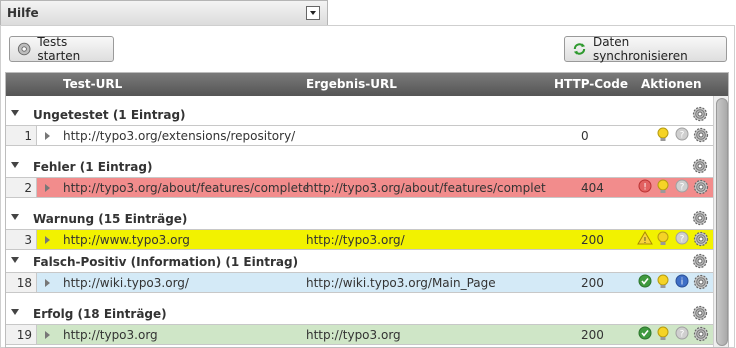 The image size is (736, 348). Describe the element at coordinates (21, 282) in the screenshot. I see `row-number: 18` at that location.